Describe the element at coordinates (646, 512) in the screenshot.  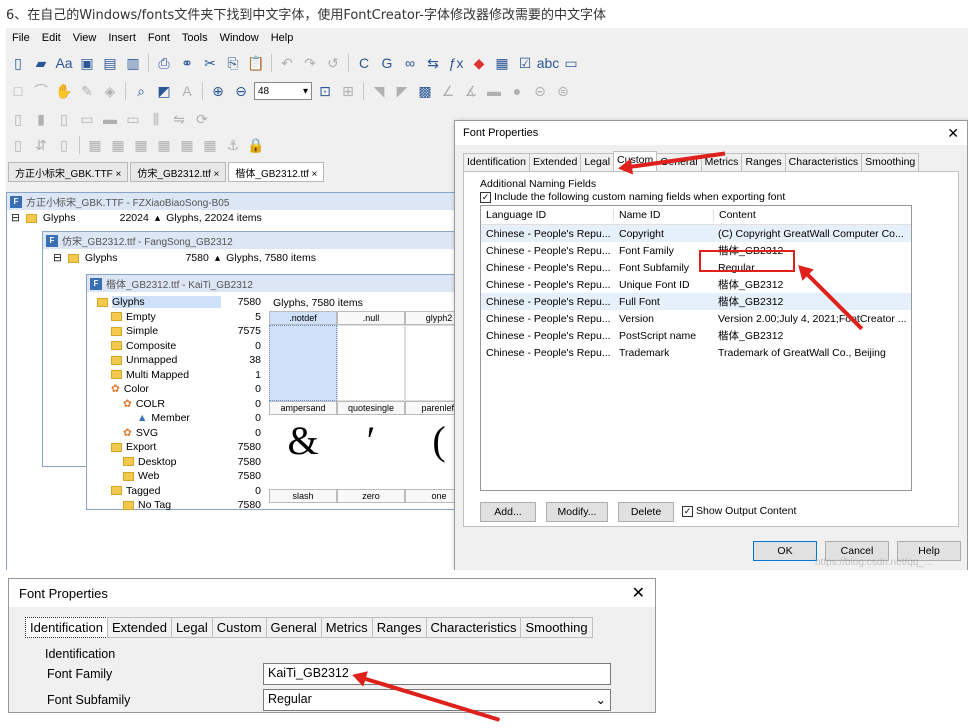
I see `delete-button: Delete` at that location.